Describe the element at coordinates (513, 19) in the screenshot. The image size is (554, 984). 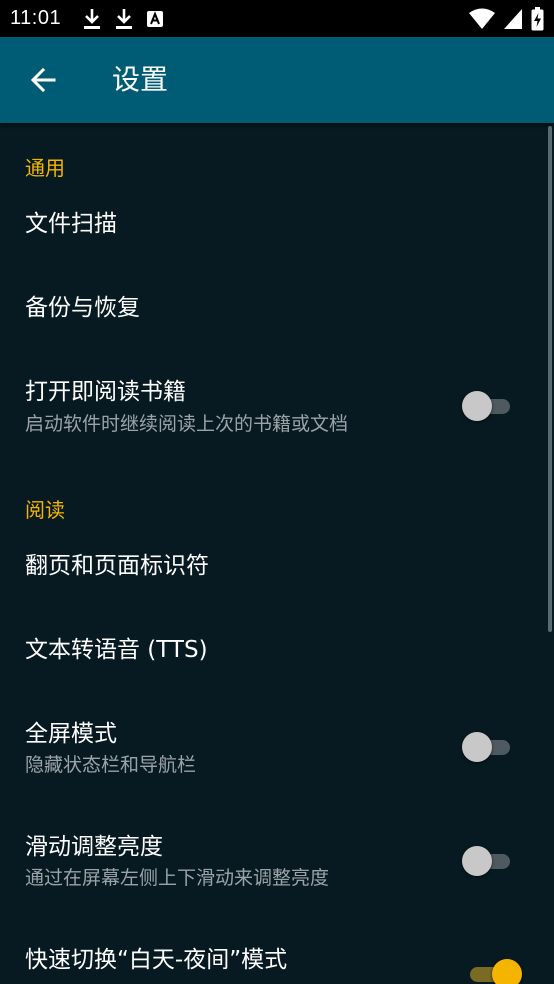
I see `signal-icon` at that location.